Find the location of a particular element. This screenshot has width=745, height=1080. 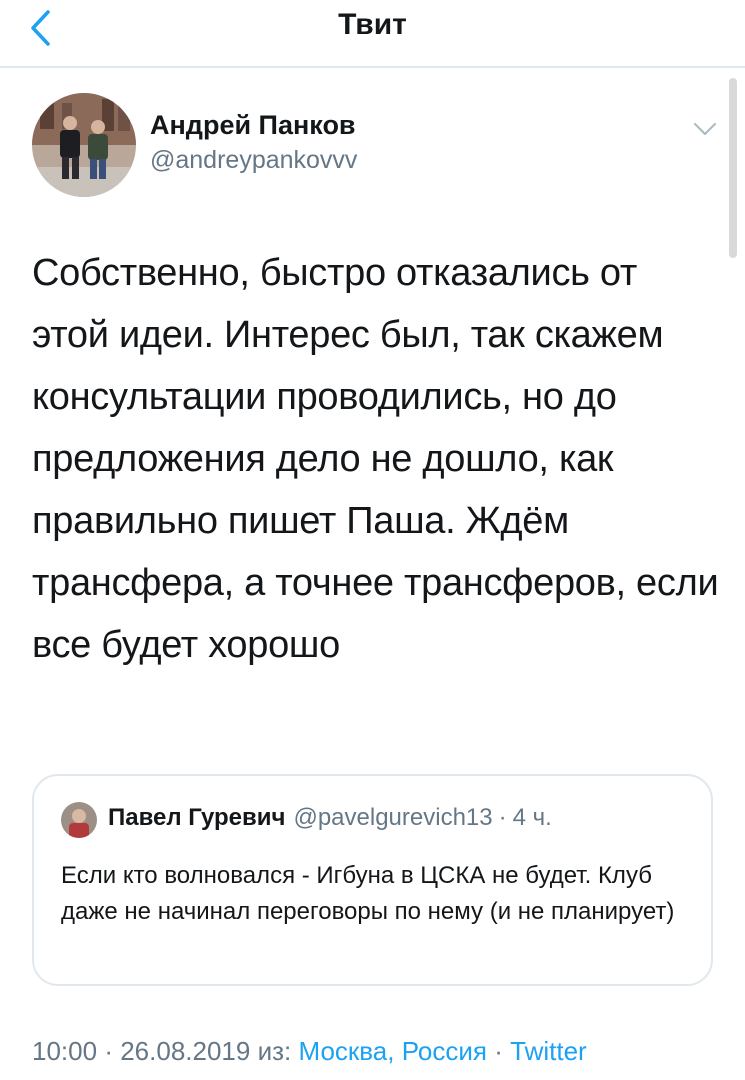

source-link: Twitter is located at coordinates (548, 1051).